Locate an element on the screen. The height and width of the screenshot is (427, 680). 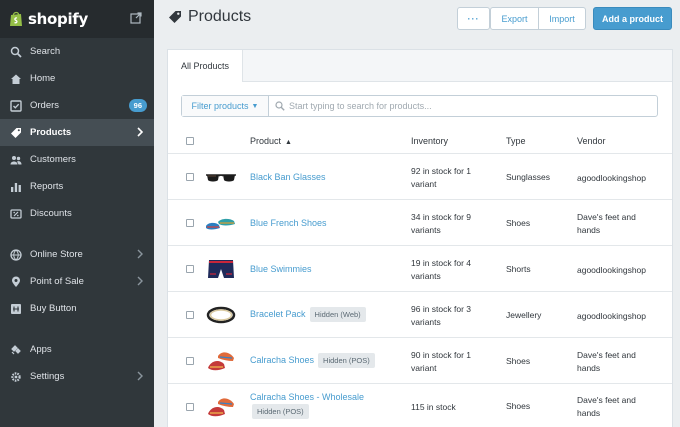
column-label: Product is located at coordinates (266, 141).